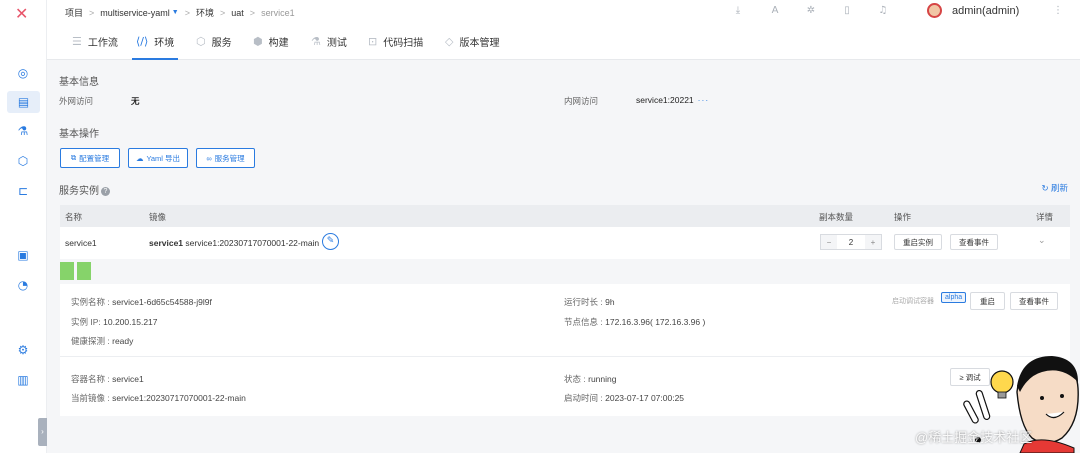 Image resolution: width=1080 pixels, height=453 pixels. I want to click on plugin-icon: ▥, so click(23, 380).